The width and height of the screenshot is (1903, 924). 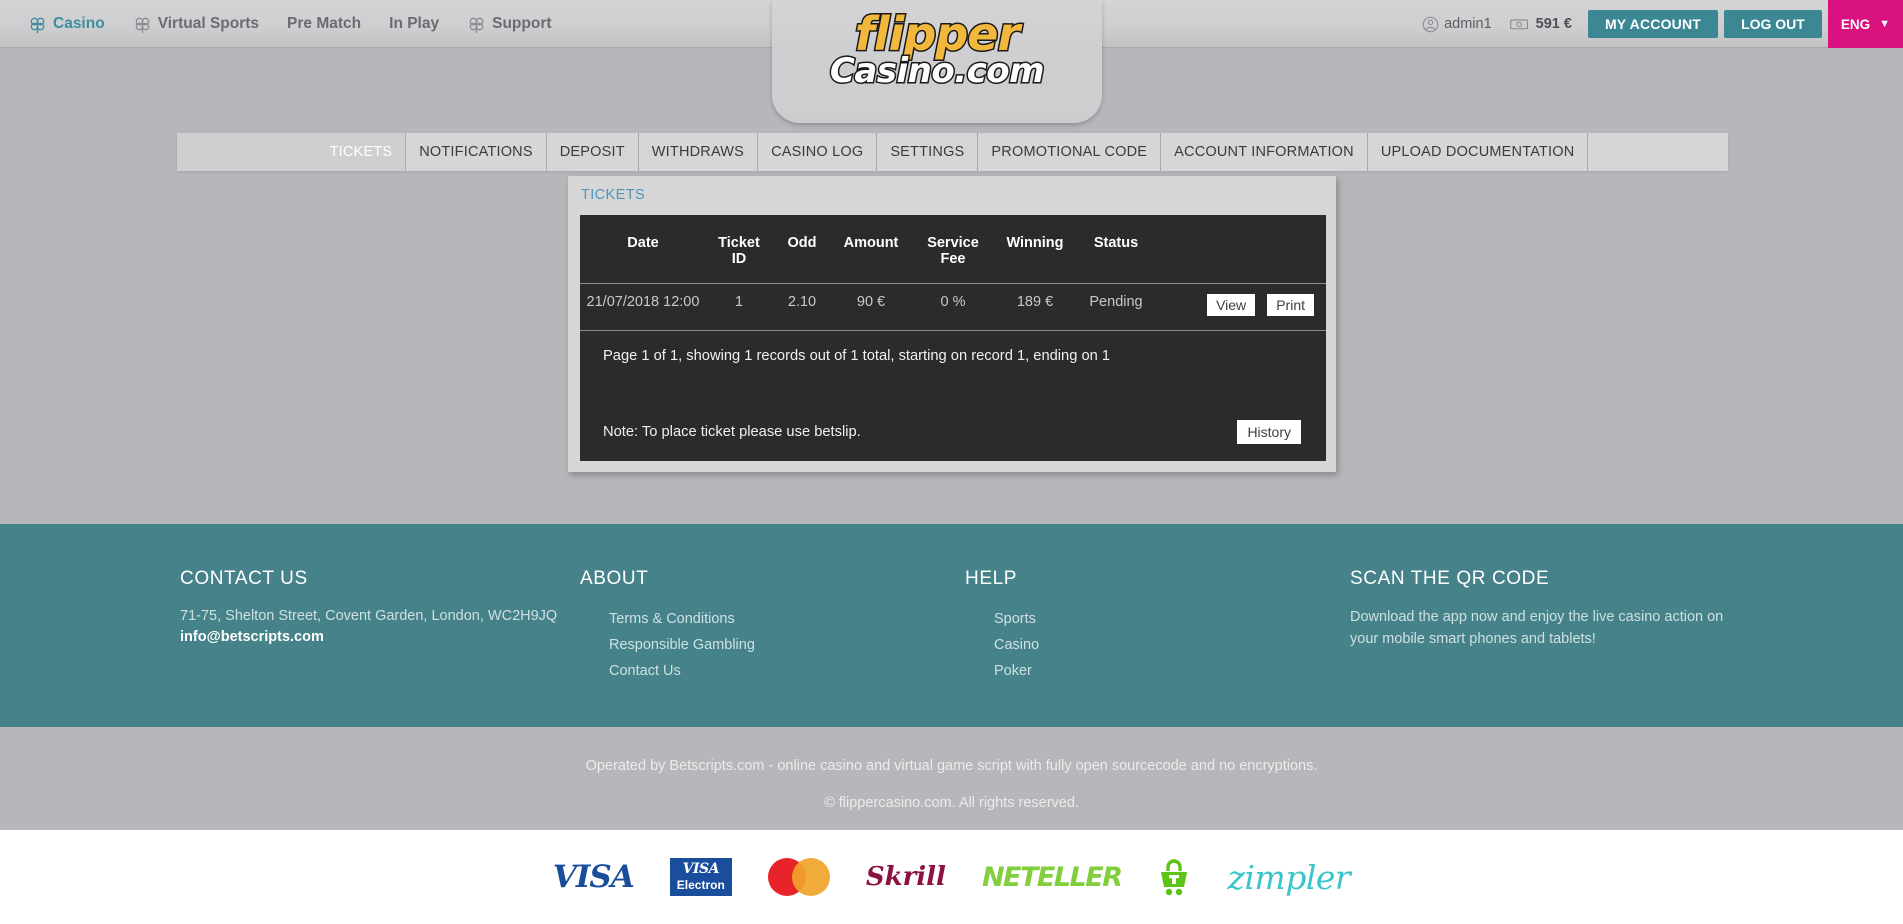 I want to click on nav-item-casino: Casino, so click(x=66, y=24).